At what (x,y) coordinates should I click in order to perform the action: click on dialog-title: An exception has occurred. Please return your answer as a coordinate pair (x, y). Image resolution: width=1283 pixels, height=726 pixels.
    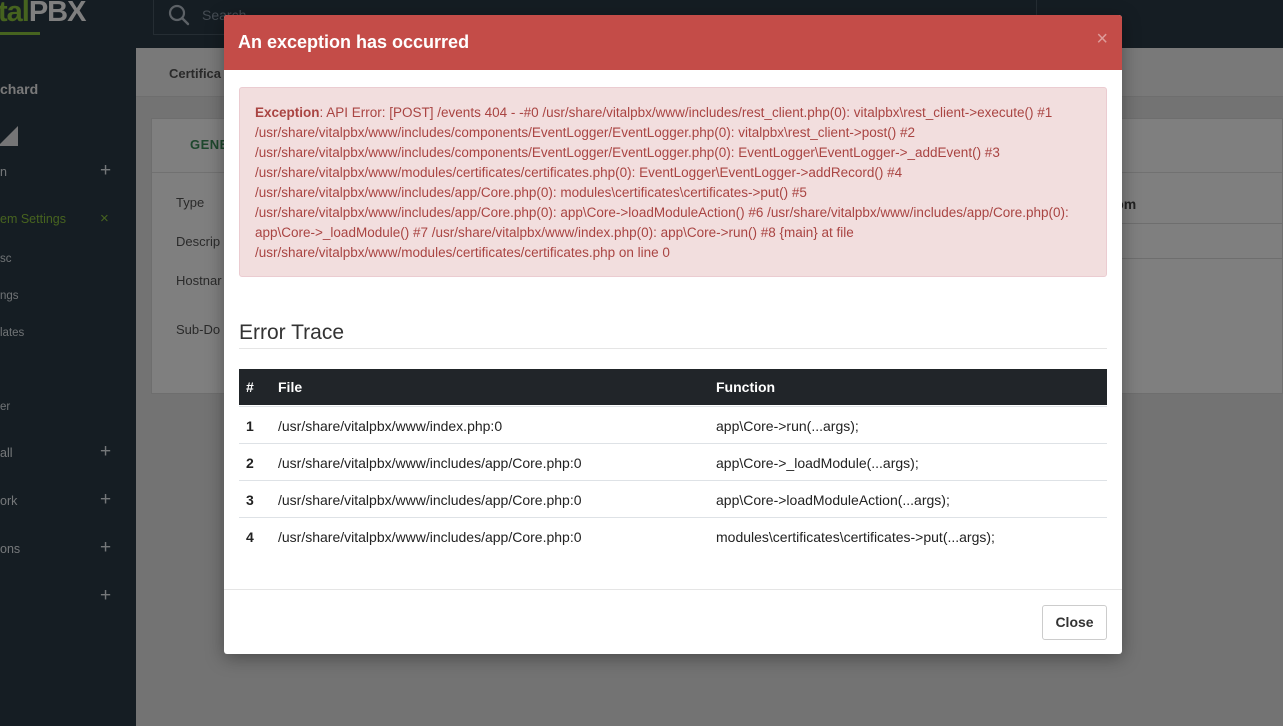
    Looking at the image, I should click on (354, 42).